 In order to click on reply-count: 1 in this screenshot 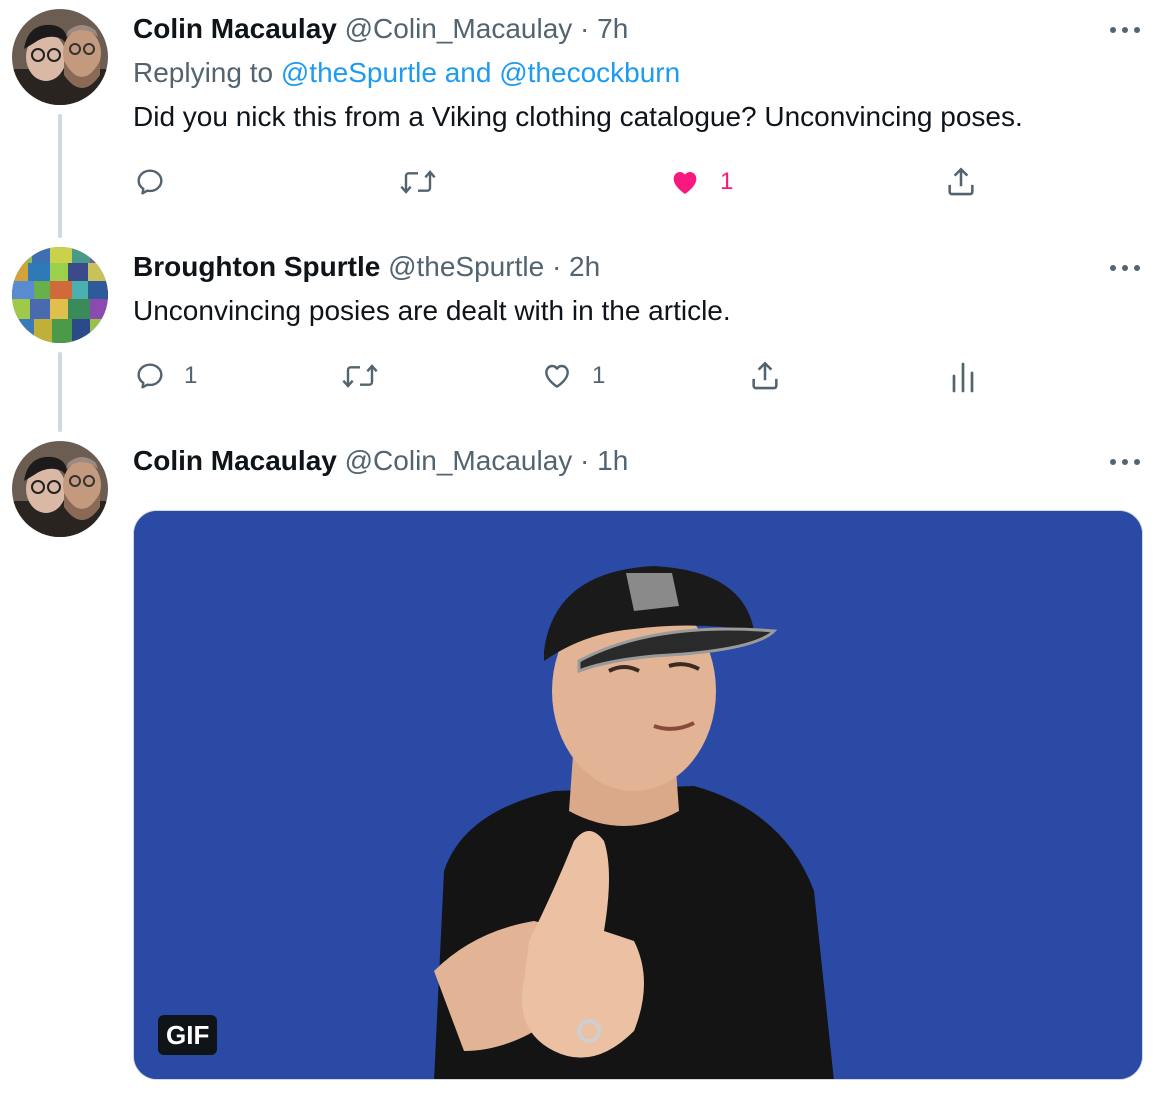, I will do `click(191, 375)`.